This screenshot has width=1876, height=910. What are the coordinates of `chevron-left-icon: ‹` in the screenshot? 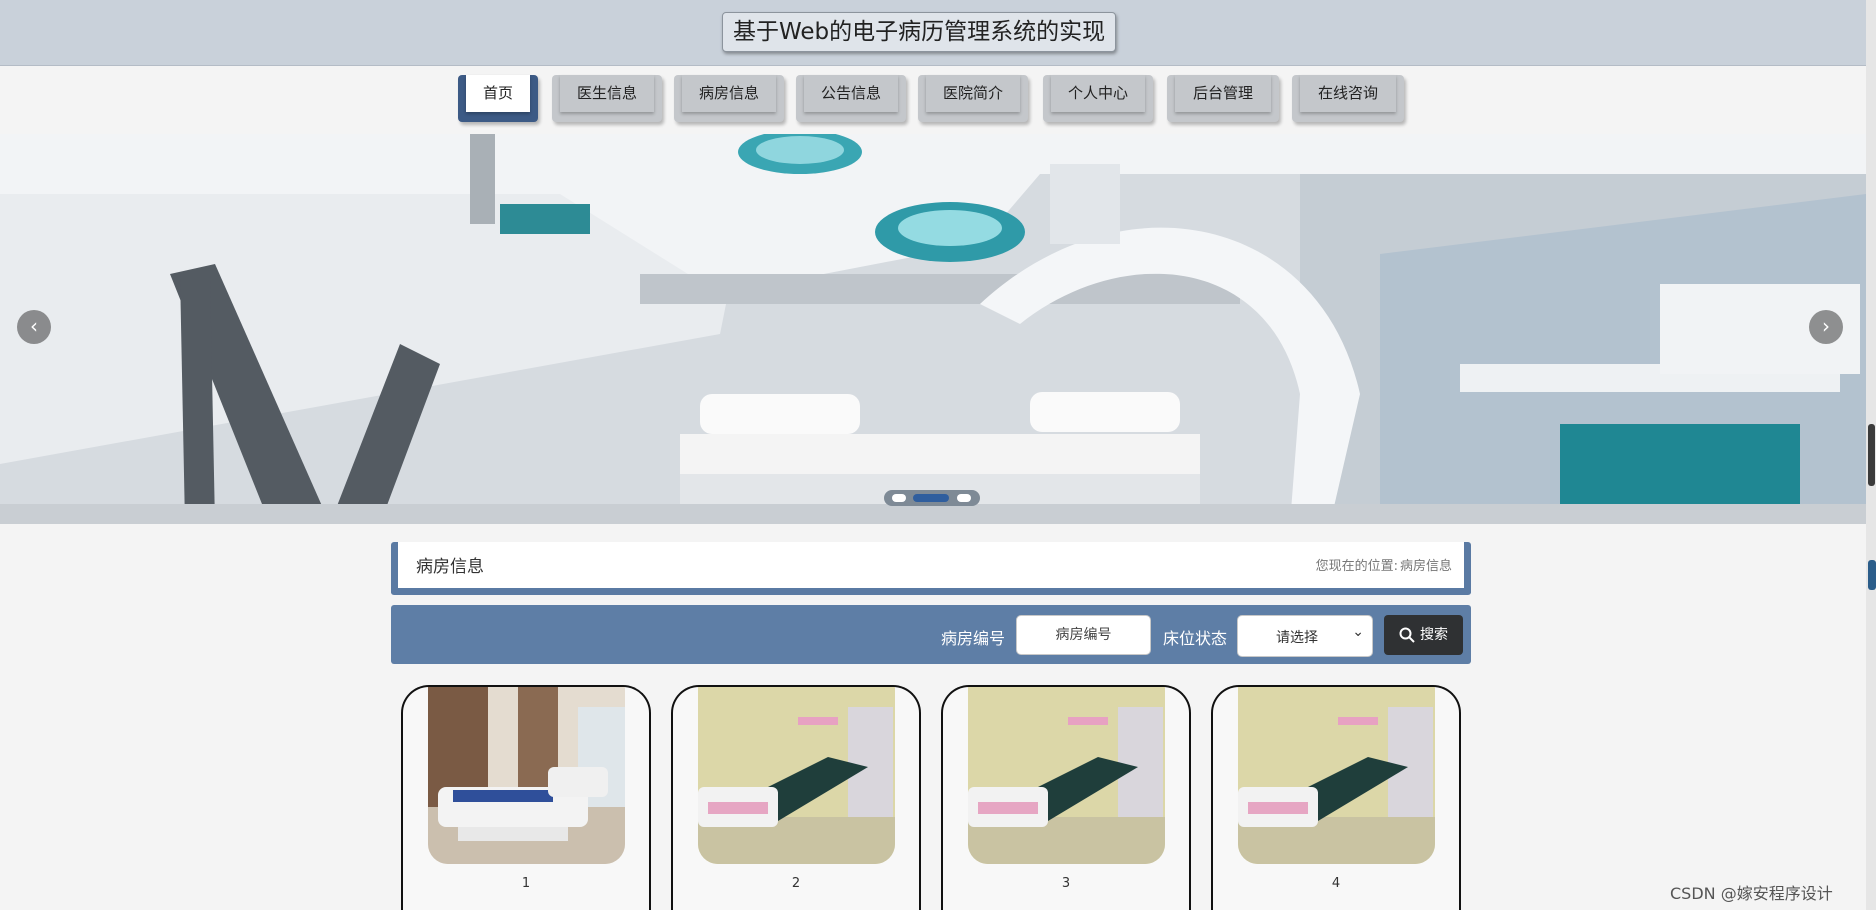 It's located at (34, 326).